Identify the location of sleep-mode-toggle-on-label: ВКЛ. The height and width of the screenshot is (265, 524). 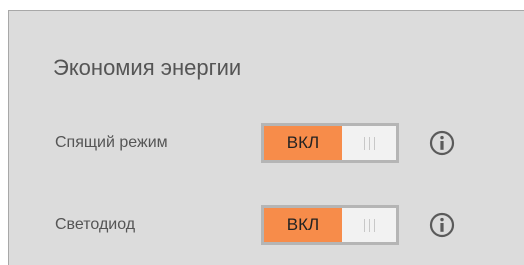
(303, 143).